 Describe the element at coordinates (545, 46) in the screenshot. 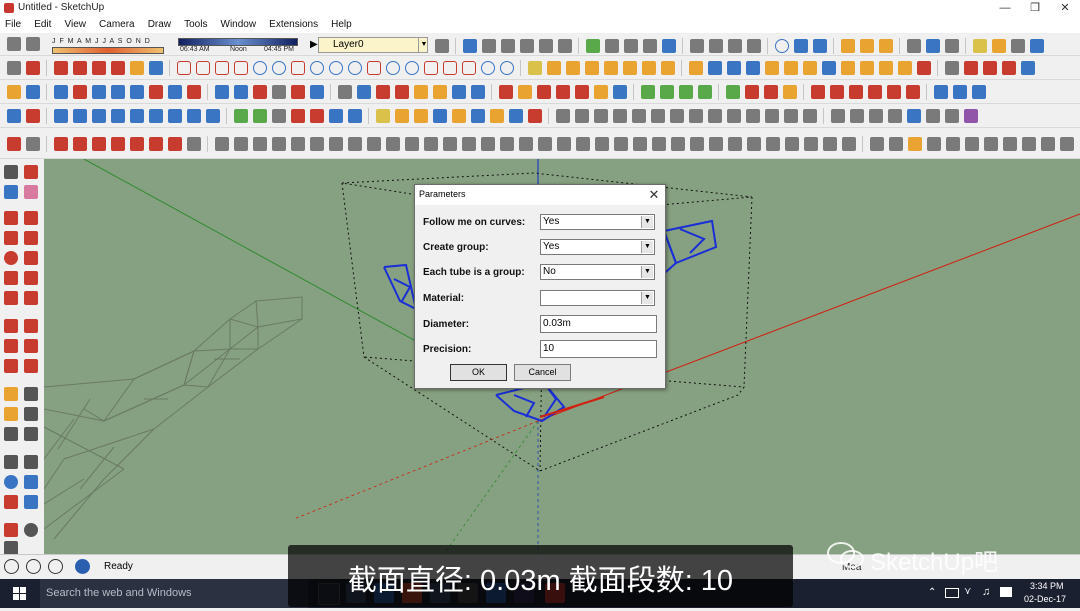

I see `camera-back-icon` at that location.